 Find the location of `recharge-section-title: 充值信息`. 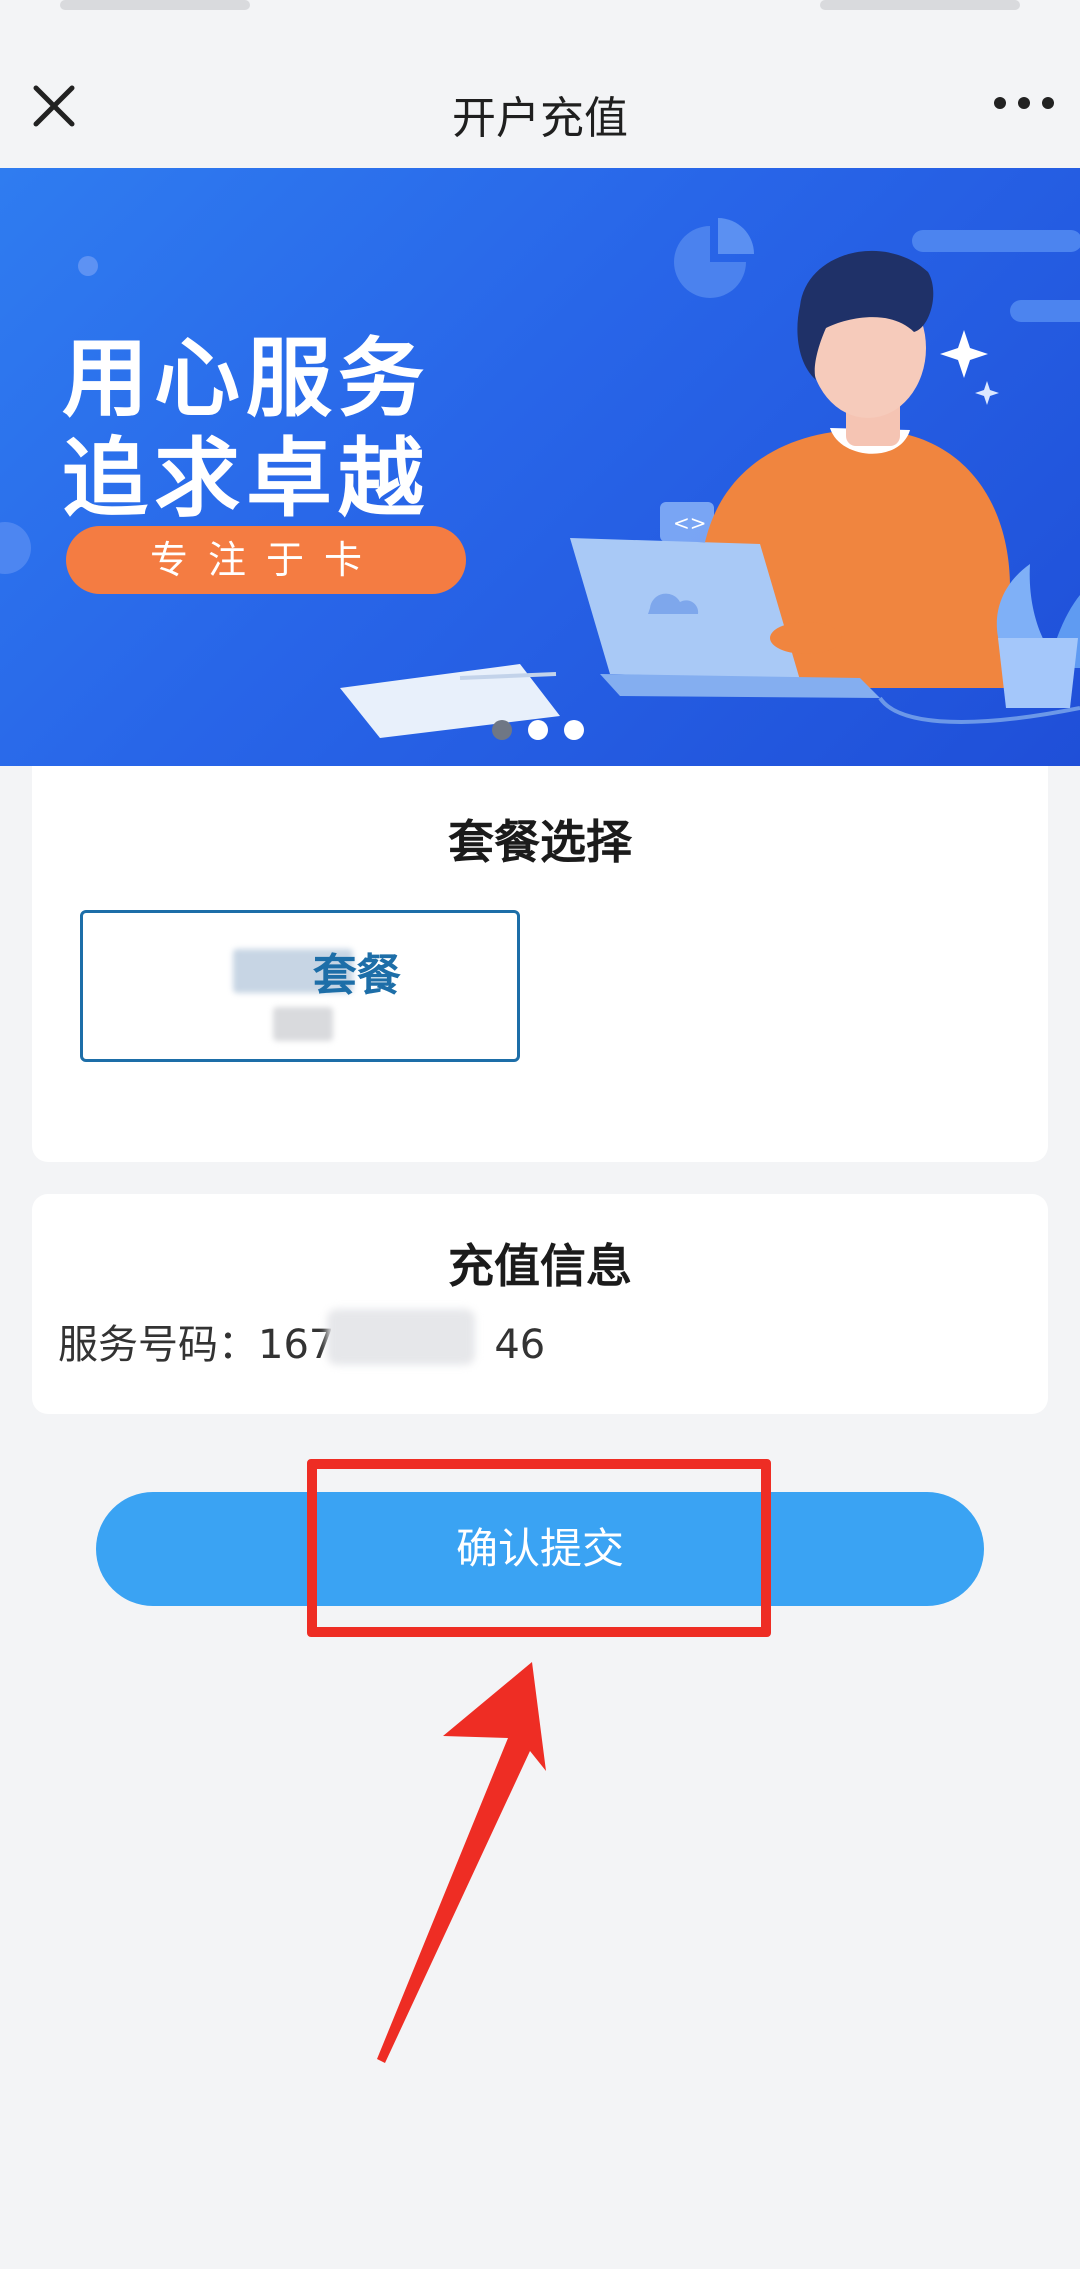

recharge-section-title: 充值信息 is located at coordinates (540, 1266).